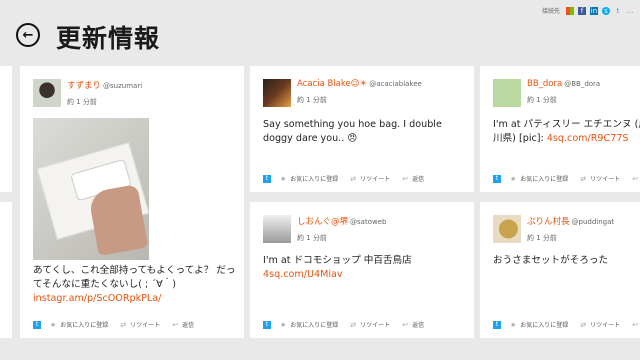 This screenshot has width=640, height=360. Describe the element at coordinates (550, 11) in the screenshot. I see `connections-label: 接続先` at that location.